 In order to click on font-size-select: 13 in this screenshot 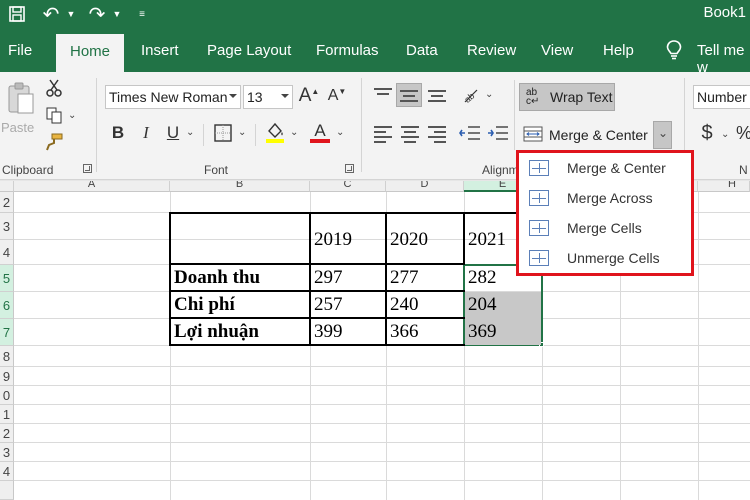, I will do `click(268, 97)`.